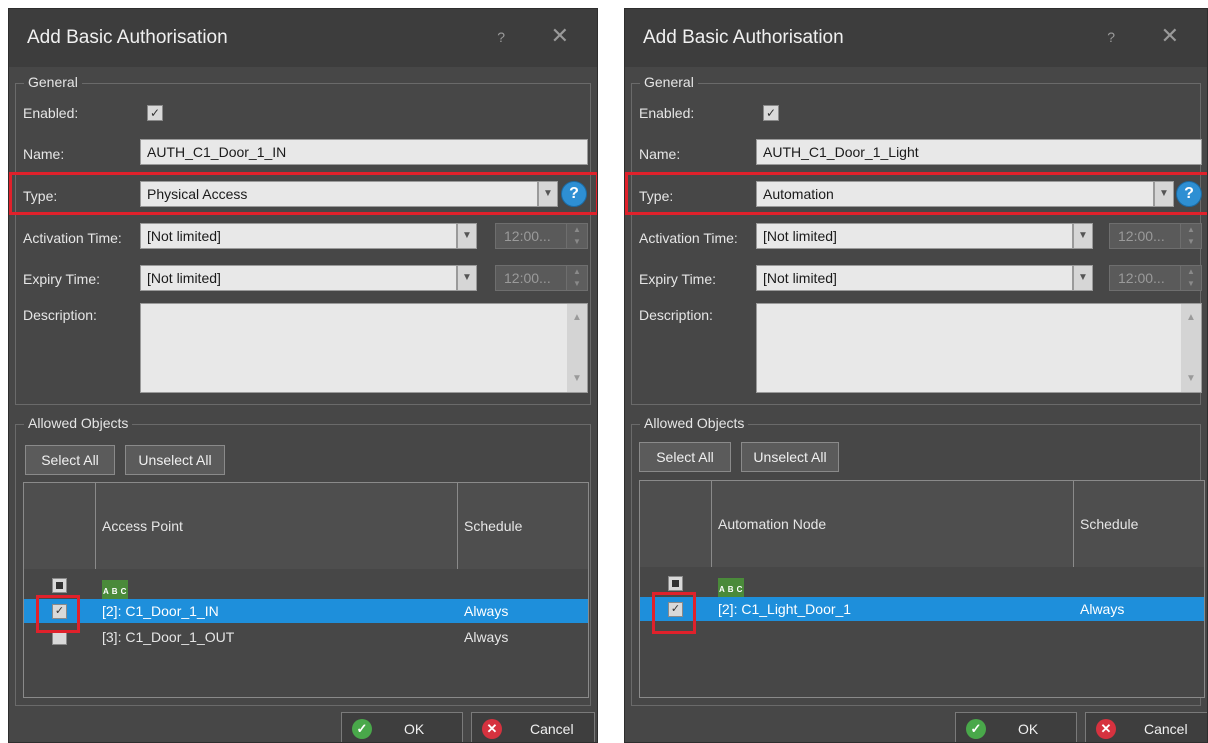  What do you see at coordinates (339, 194) in the screenshot?
I see `type-select: Physical Access` at bounding box center [339, 194].